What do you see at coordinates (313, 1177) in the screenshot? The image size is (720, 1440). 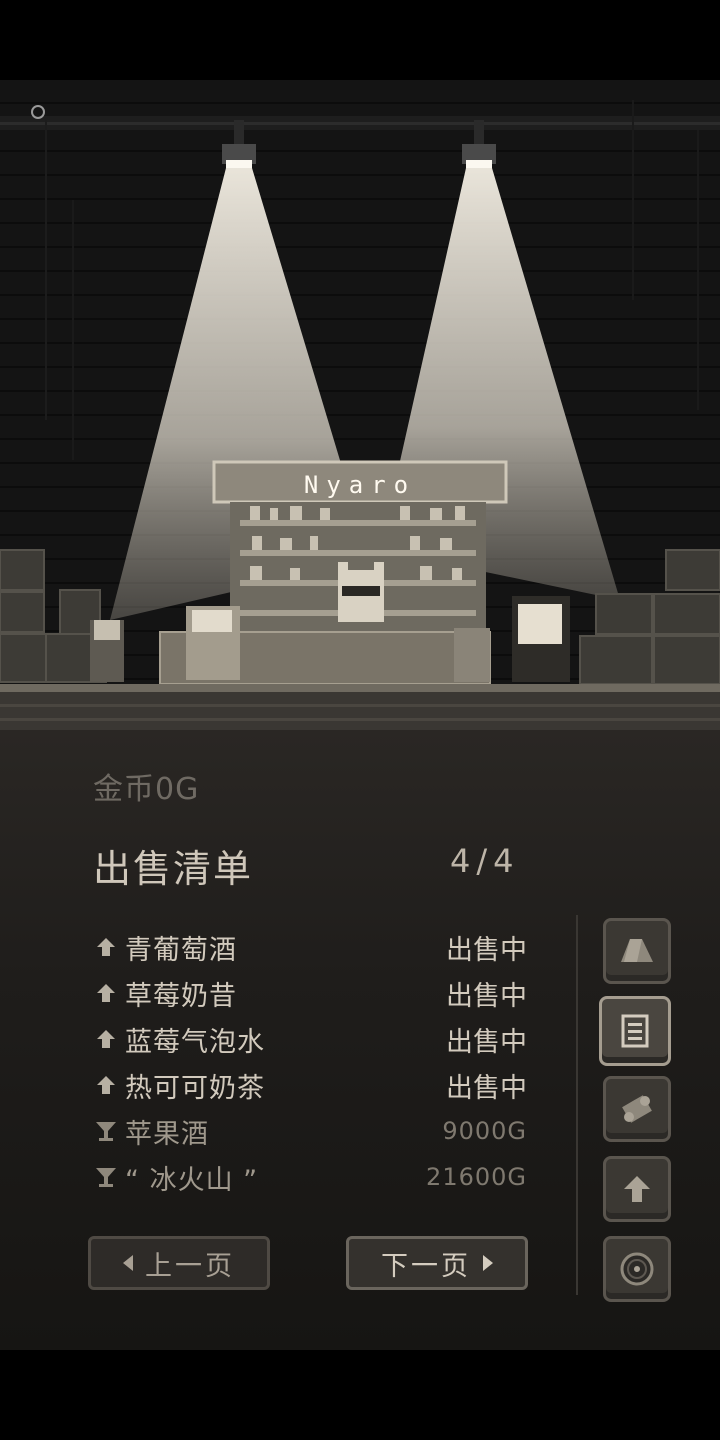 I see `list-item: “ 冰火山 ” 21600G` at bounding box center [313, 1177].